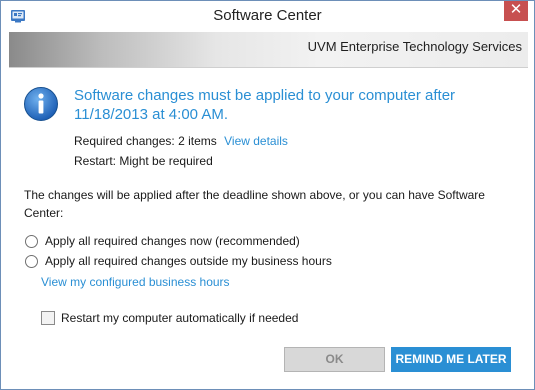  What do you see at coordinates (124, 141) in the screenshot?
I see `required-changes-label: Required changes:` at bounding box center [124, 141].